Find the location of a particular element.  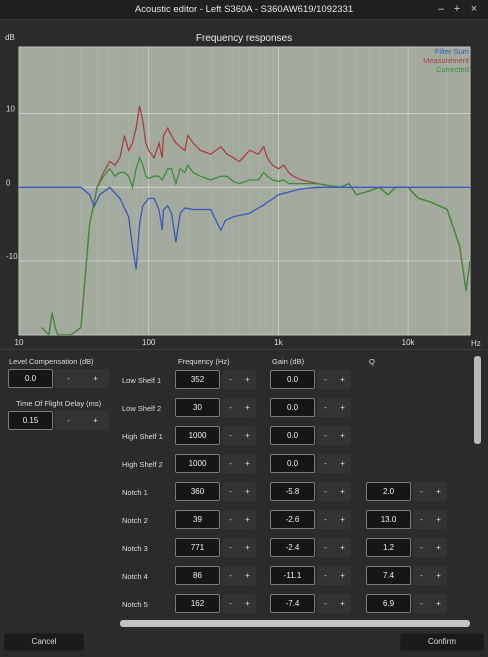

frequency-input: 352 is located at coordinates (197, 379).